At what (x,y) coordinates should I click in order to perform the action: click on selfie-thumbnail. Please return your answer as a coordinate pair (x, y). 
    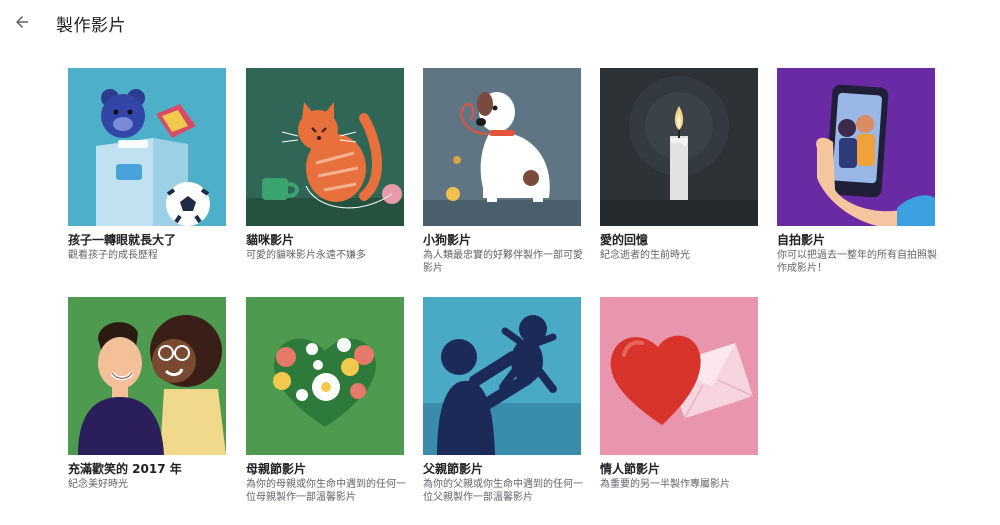
    Looking at the image, I should click on (856, 147).